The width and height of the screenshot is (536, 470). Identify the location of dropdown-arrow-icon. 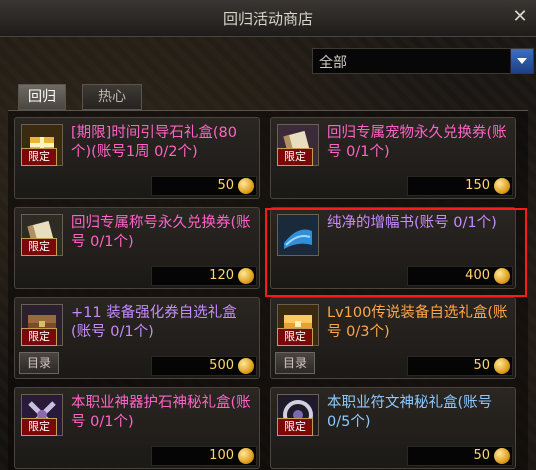
(521, 61).